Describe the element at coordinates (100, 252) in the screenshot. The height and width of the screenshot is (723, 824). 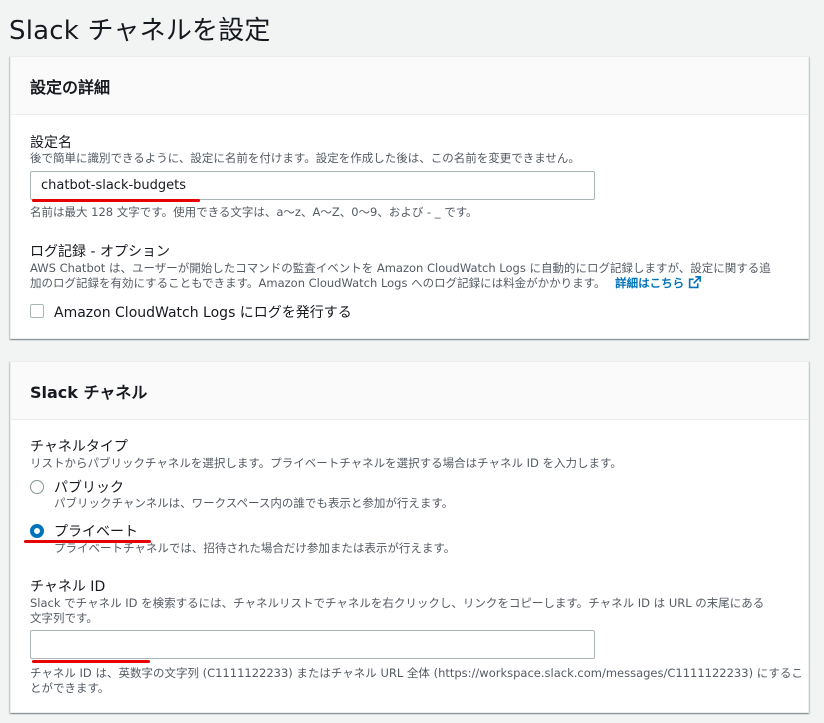
I see `logging-label: ログ記録 - オプション` at that location.